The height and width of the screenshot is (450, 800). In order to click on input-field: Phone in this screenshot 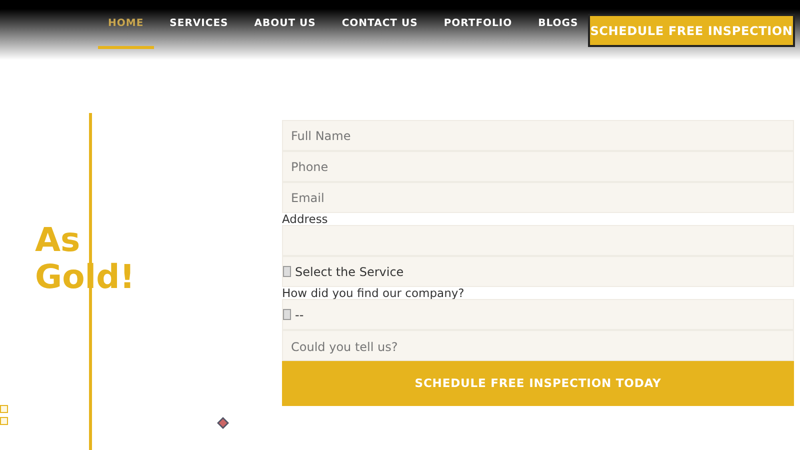, I will do `click(538, 166)`.